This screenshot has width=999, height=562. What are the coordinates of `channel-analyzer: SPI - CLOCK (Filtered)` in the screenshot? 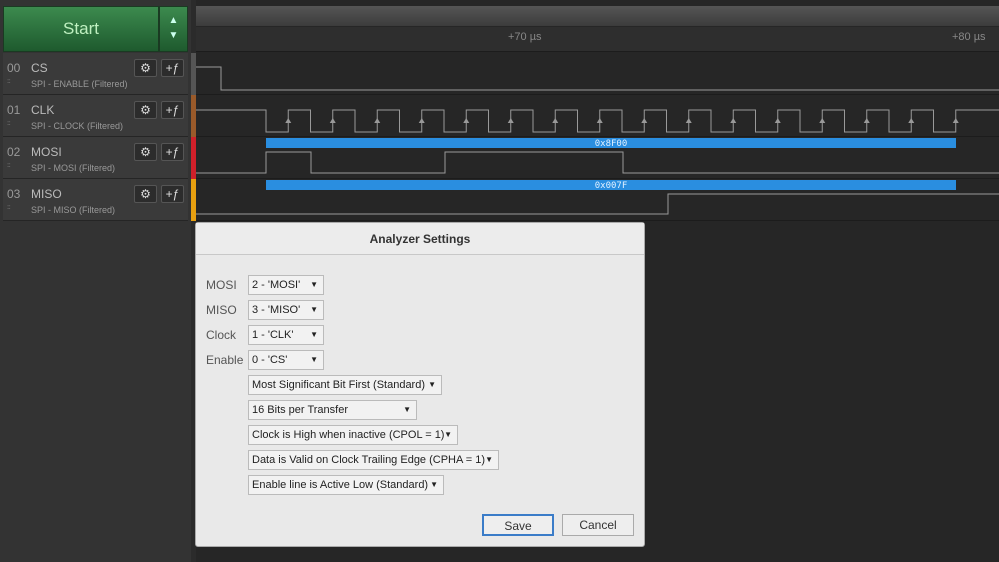 It's located at (77, 126).